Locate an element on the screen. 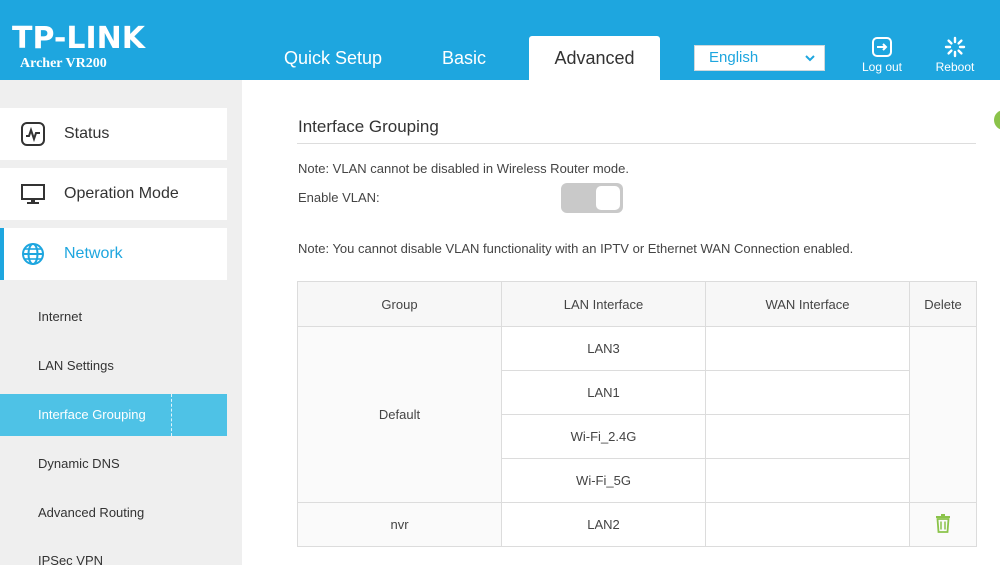 This screenshot has width=1000, height=565. table-row: nvr LAN2 is located at coordinates (637, 524).